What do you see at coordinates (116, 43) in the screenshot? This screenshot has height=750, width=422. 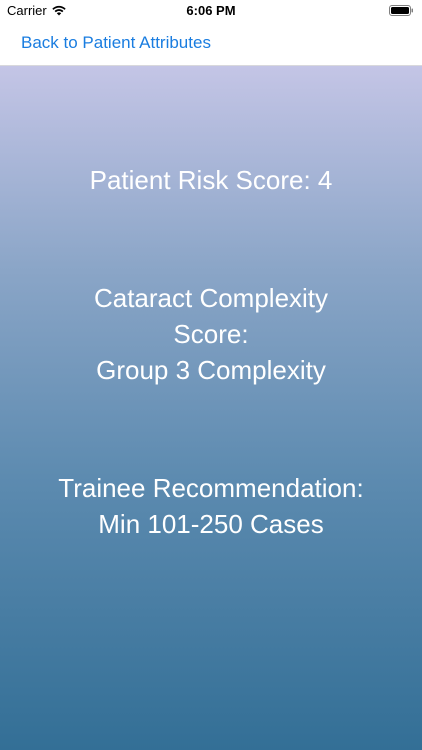 I see `back-to-patient-attributes-button: Back to Patient Attributes` at bounding box center [116, 43].